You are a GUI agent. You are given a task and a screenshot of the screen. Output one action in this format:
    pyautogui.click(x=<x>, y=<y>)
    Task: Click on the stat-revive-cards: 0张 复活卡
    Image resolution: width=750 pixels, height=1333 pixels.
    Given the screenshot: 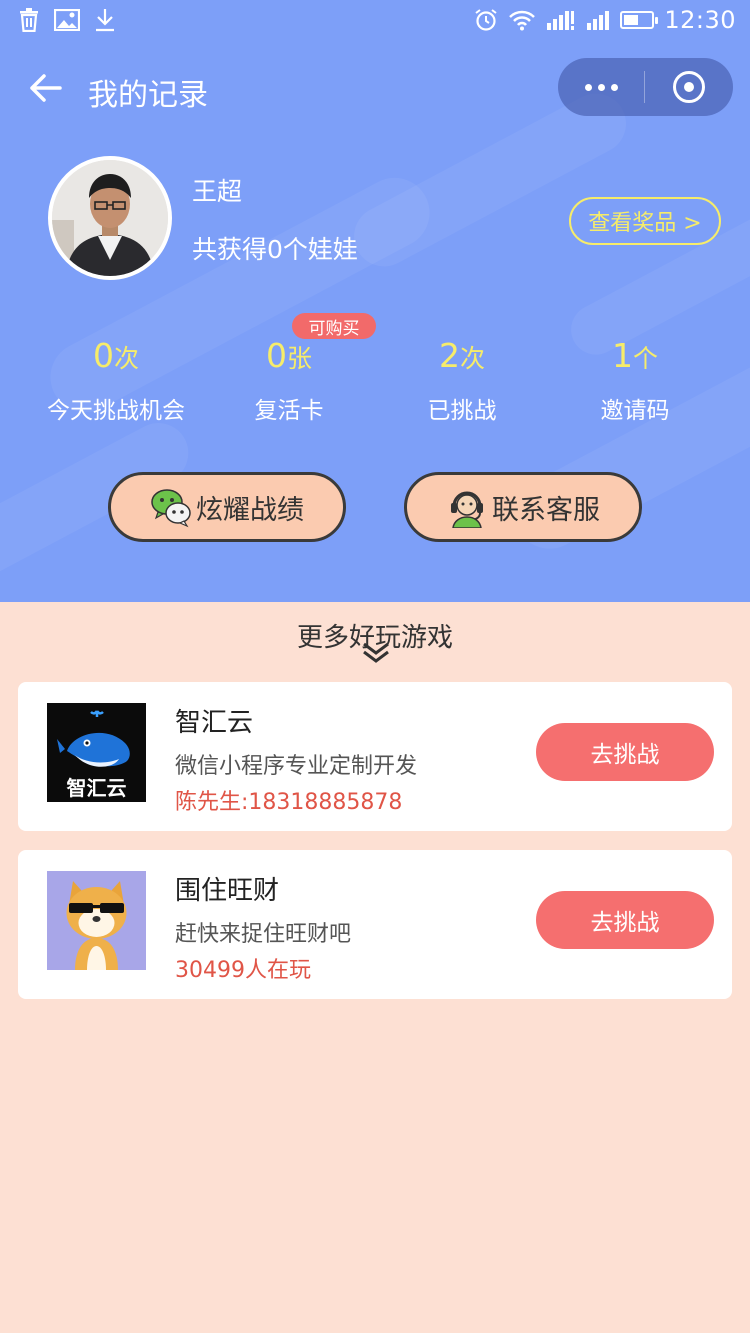 What is the action you would take?
    pyautogui.click(x=289, y=380)
    